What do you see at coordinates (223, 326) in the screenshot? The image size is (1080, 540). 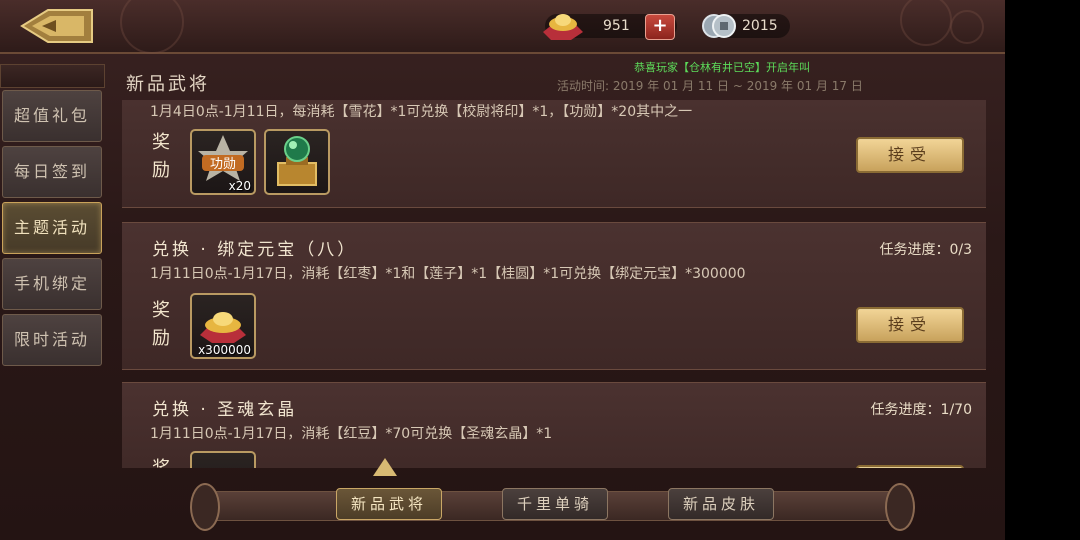 I see `reward-item-bound-ingot: x300000` at bounding box center [223, 326].